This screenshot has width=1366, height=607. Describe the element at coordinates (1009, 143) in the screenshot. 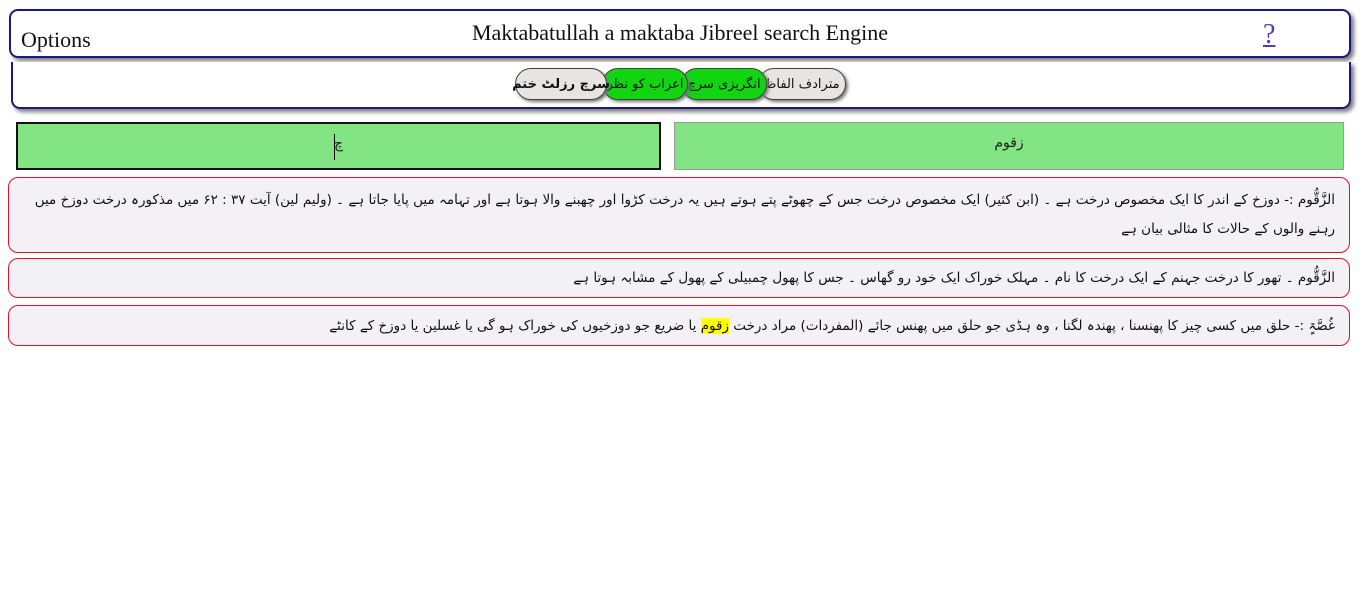

I see `search-input-right-value: زقوم` at that location.